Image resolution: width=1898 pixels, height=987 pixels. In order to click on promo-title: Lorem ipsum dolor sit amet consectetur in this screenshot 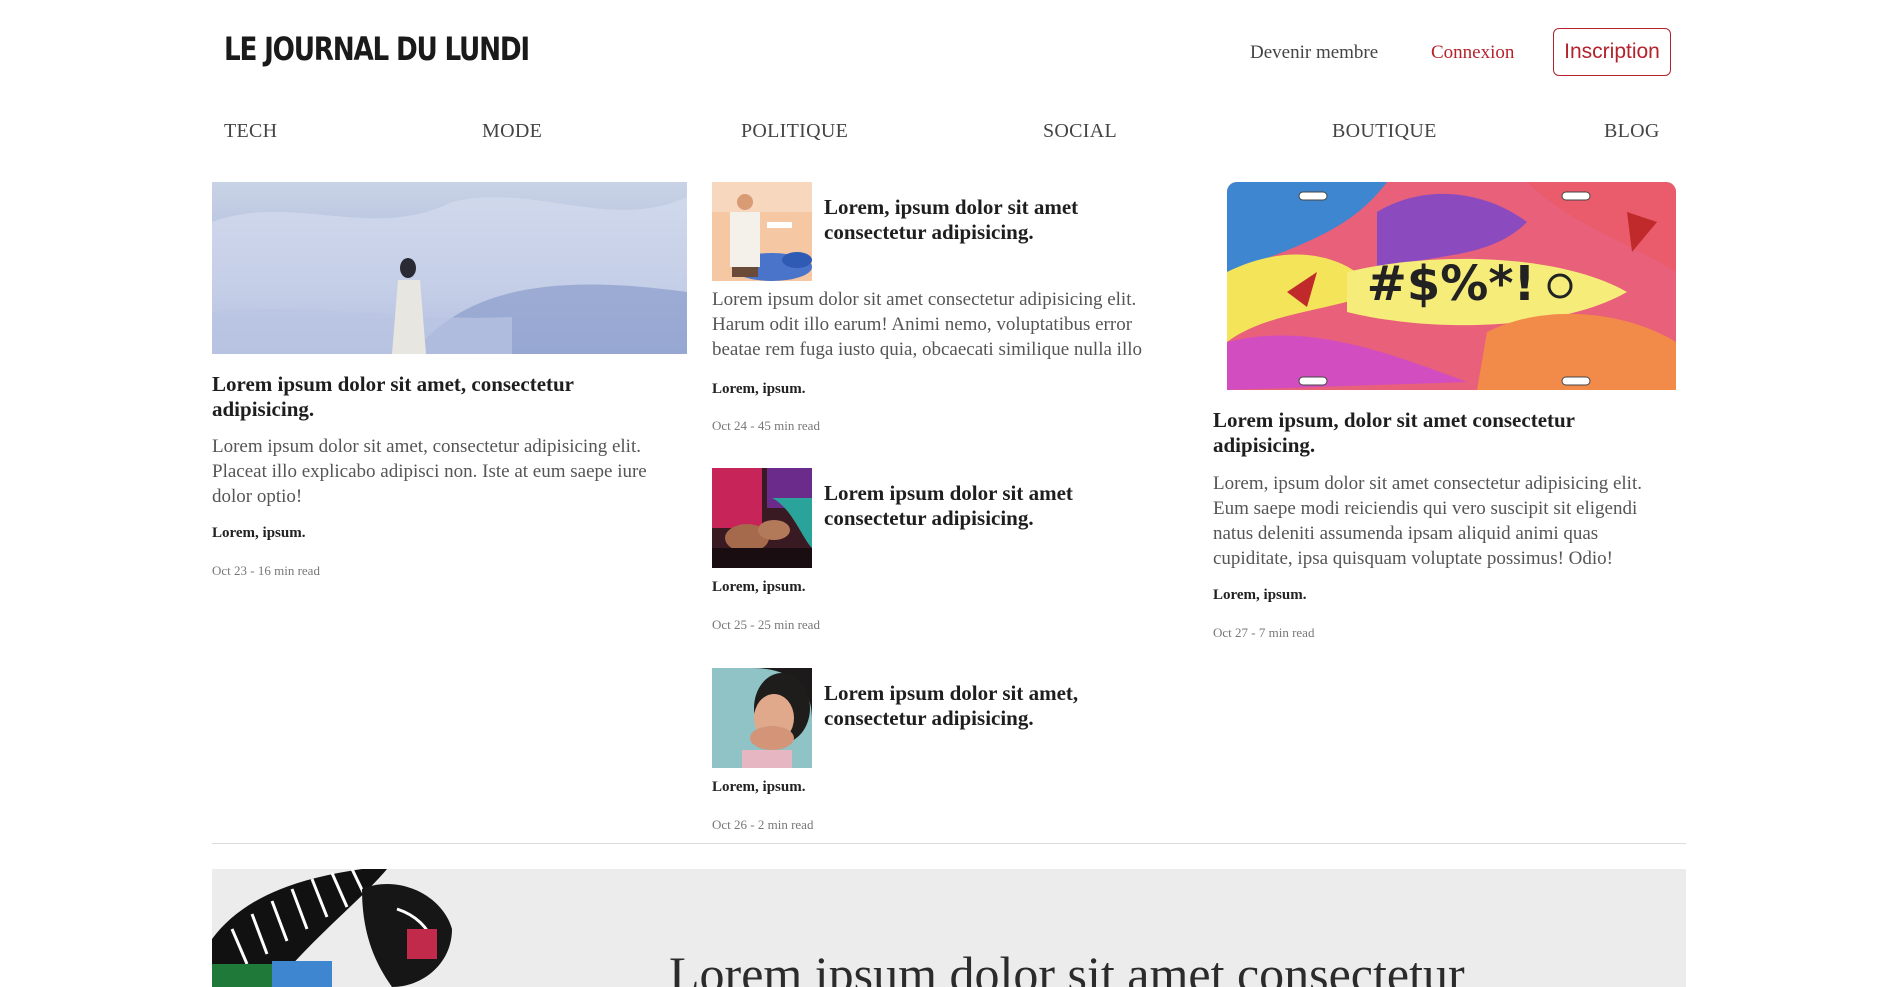, I will do `click(1067, 966)`.